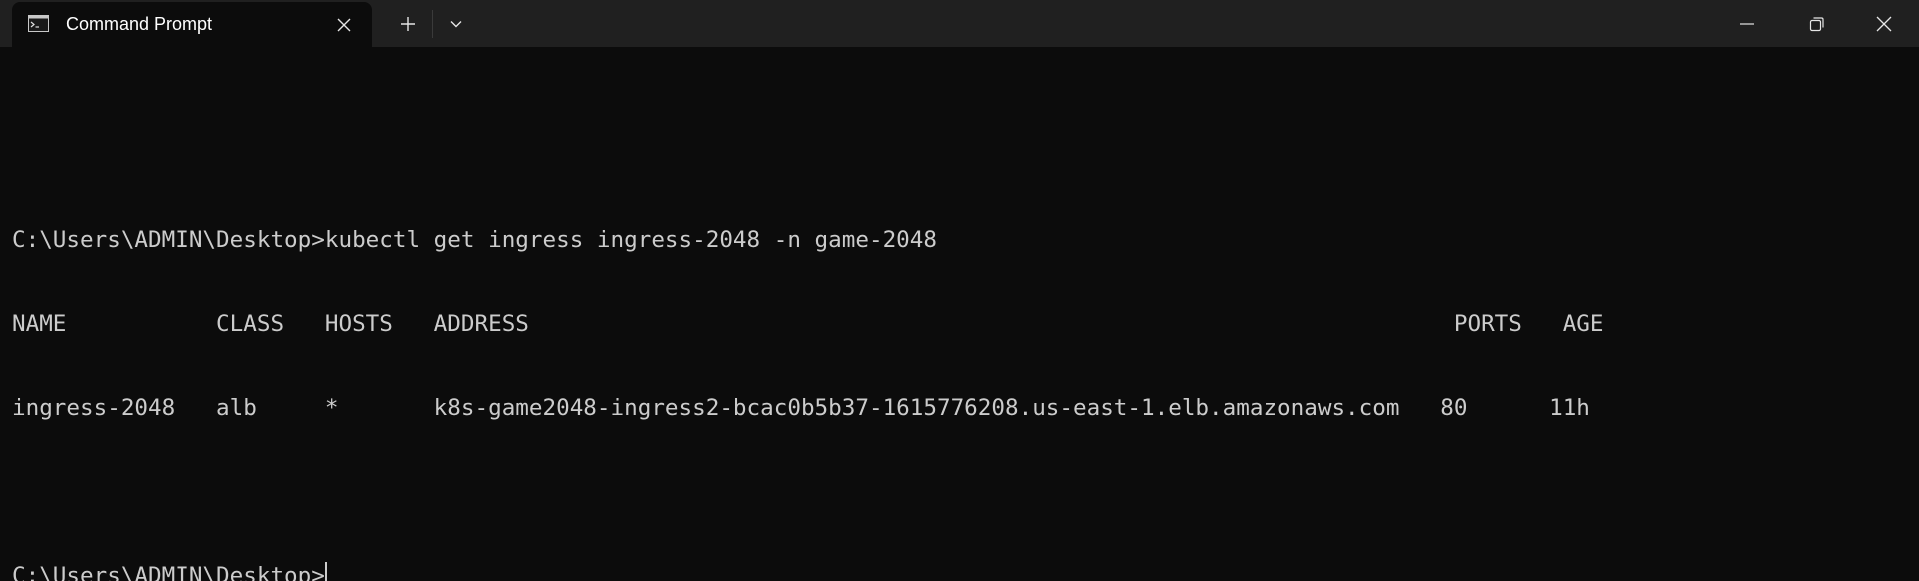 The width and height of the screenshot is (1919, 581). I want to click on restore-icon, so click(1816, 23).